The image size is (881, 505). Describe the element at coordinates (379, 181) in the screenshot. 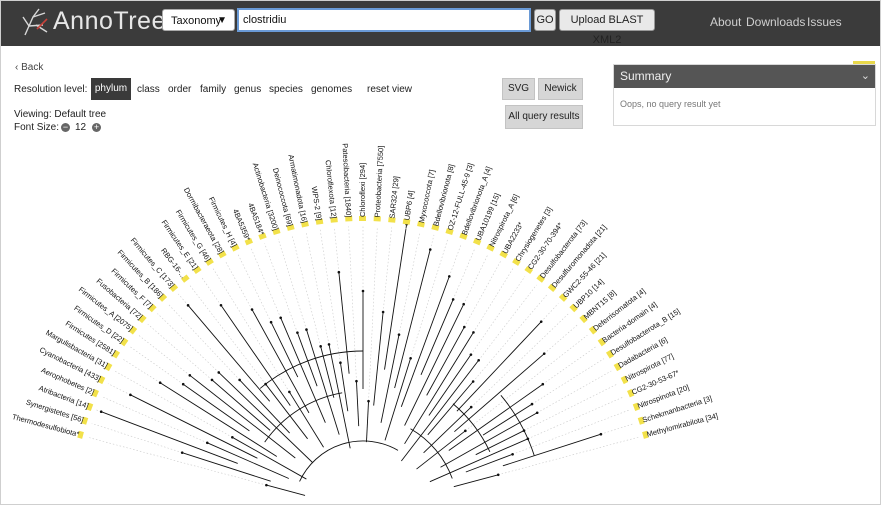

I see `leaf-label: Proteobacteria [7550]` at that location.